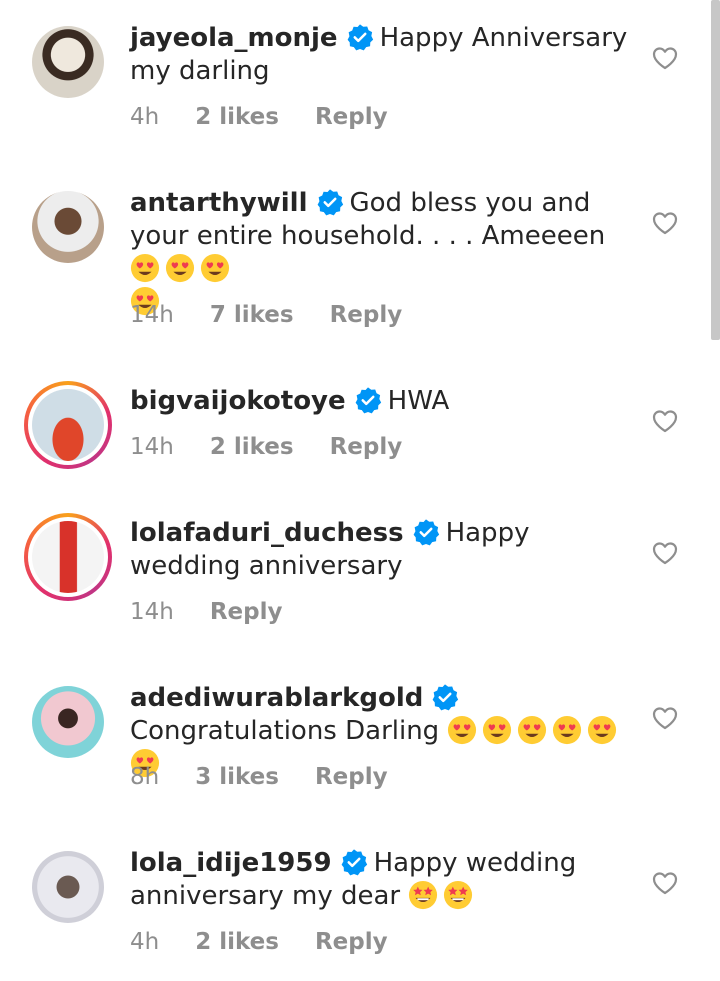 This screenshot has width=720, height=981. What do you see at coordinates (267, 533) in the screenshot?
I see `comment-username: lolafaduri_duchess` at bounding box center [267, 533].